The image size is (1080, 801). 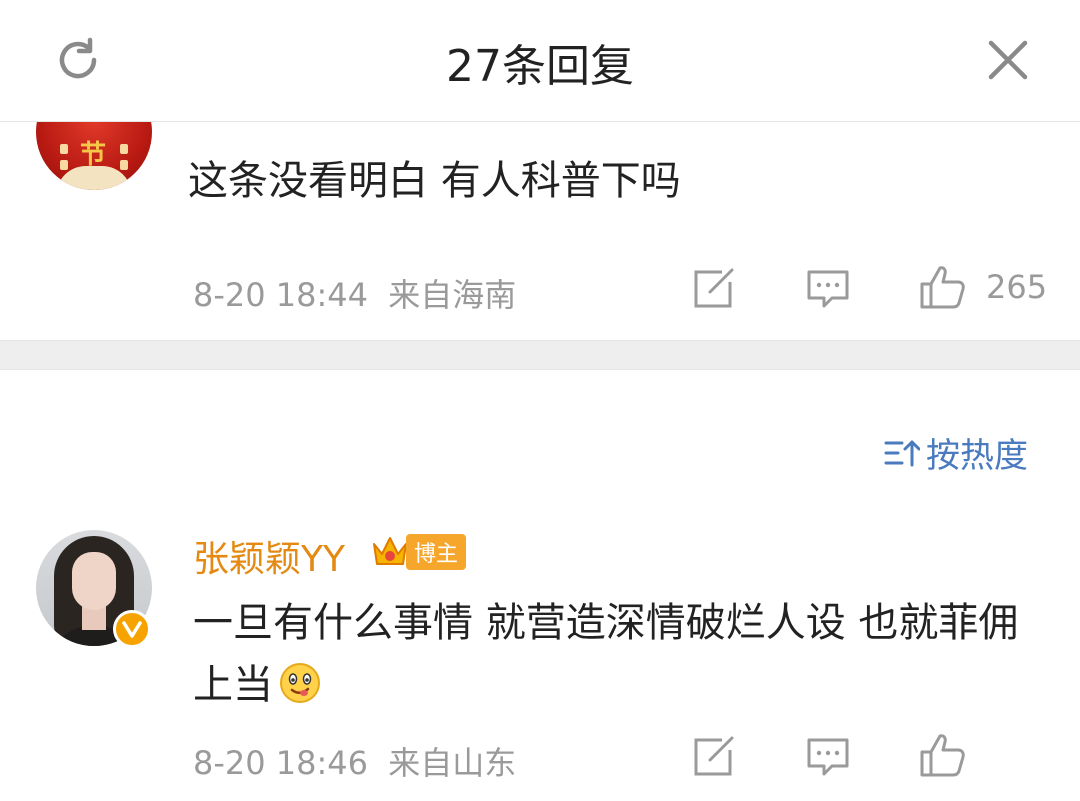 What do you see at coordinates (540, 66) in the screenshot?
I see `page-title: 27条回复` at bounding box center [540, 66].